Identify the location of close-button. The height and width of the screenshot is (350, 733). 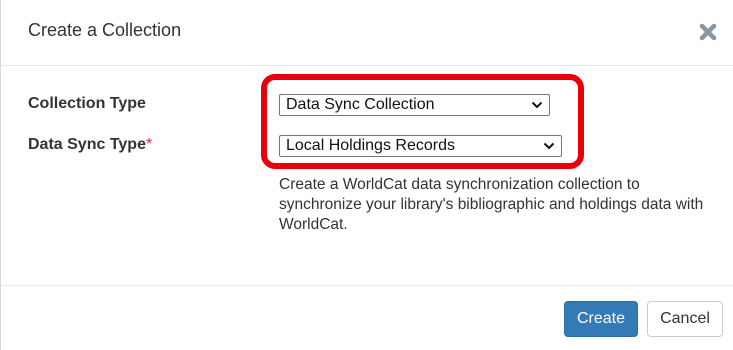
(708, 32).